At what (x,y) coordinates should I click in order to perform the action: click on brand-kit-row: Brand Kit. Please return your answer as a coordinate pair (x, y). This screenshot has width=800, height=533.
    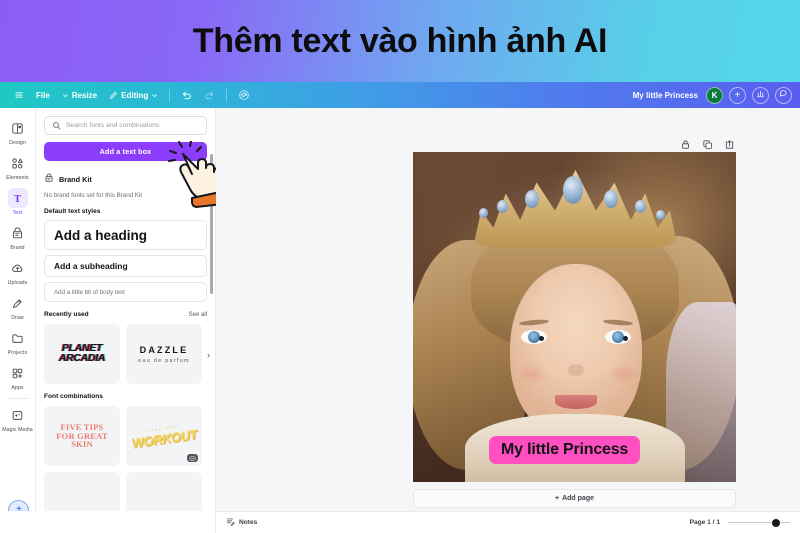
    Looking at the image, I should click on (125, 179).